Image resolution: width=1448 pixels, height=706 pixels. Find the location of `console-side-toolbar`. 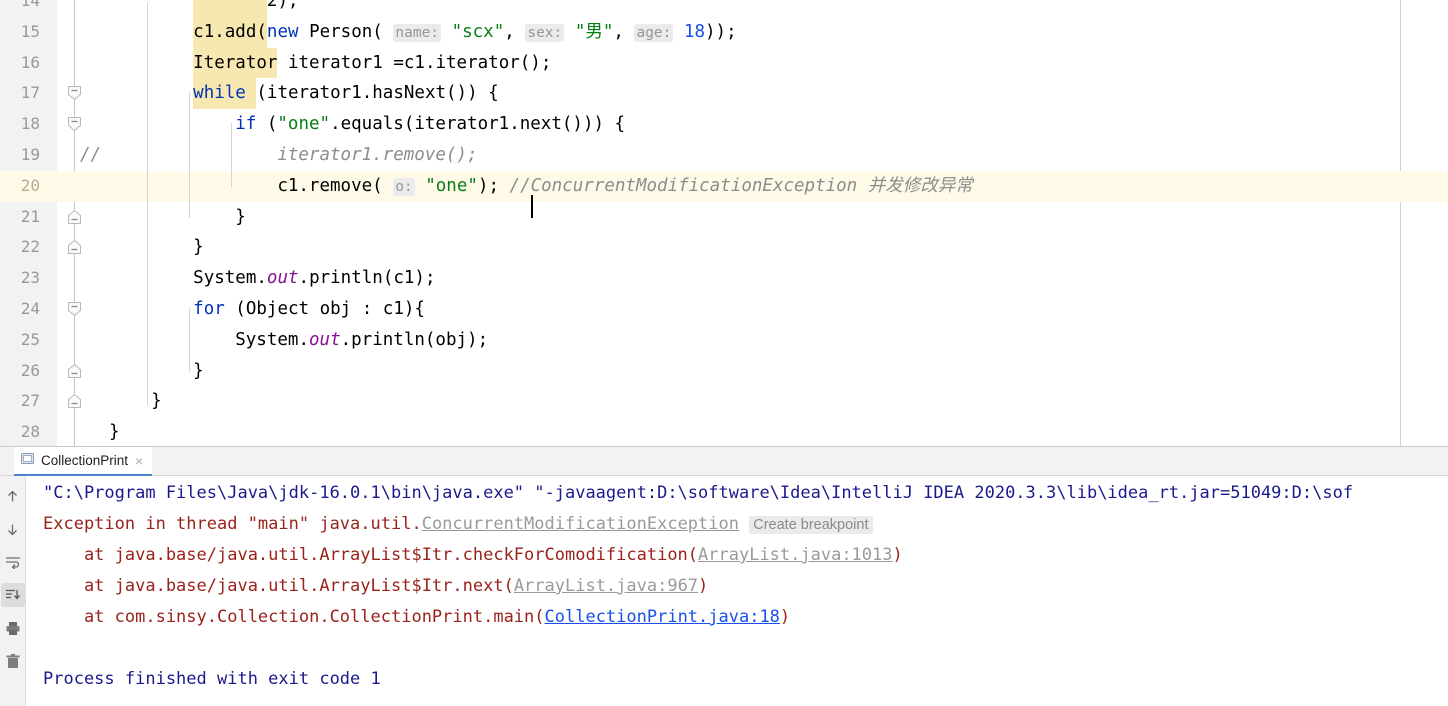

console-side-toolbar is located at coordinates (13, 591).